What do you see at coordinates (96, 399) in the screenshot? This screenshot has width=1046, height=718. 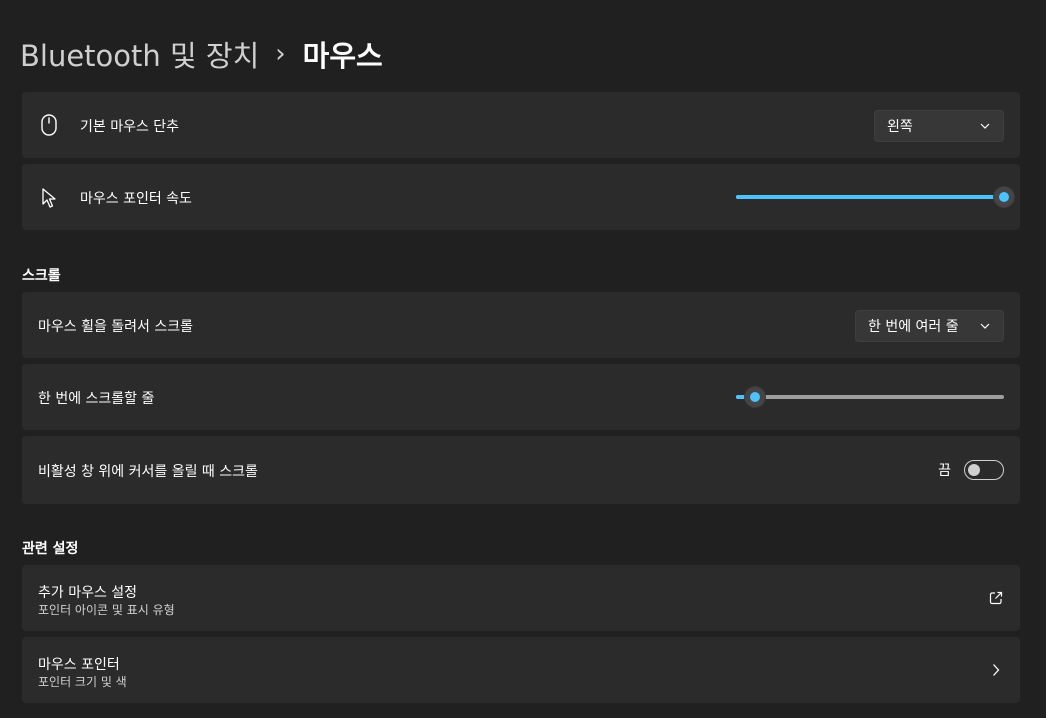 I see `scroll-lines-label: 한 번에 스크롤할 줄` at bounding box center [96, 399].